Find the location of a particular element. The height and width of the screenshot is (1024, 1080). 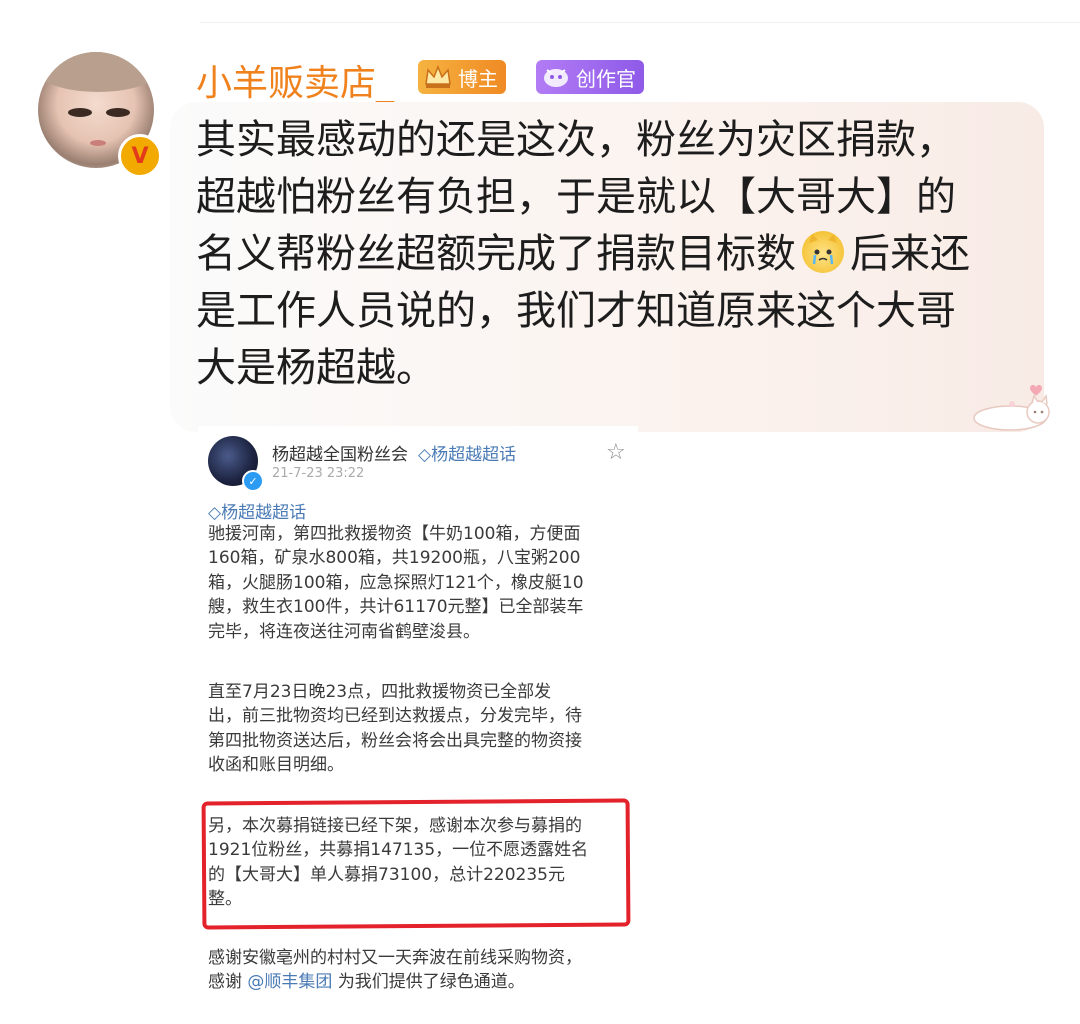

embedded-topic: ◇杨超越超话 is located at coordinates (467, 452).